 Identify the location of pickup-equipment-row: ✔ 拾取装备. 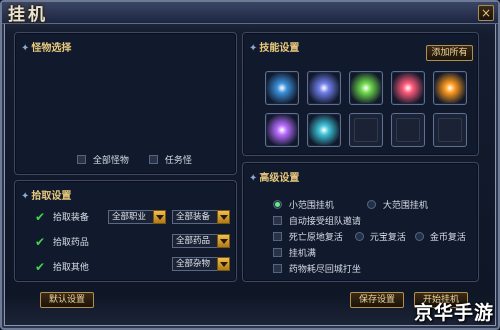
(62, 217).